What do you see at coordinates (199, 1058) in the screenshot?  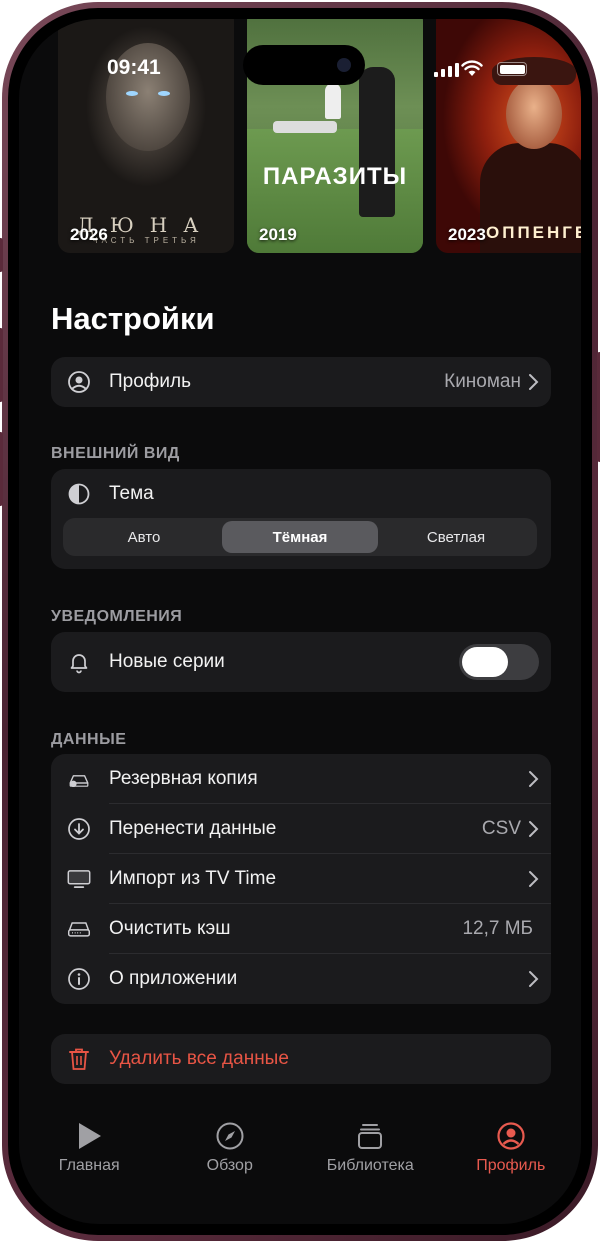 I see `delete-all-label: Удалить все данные` at bounding box center [199, 1058].